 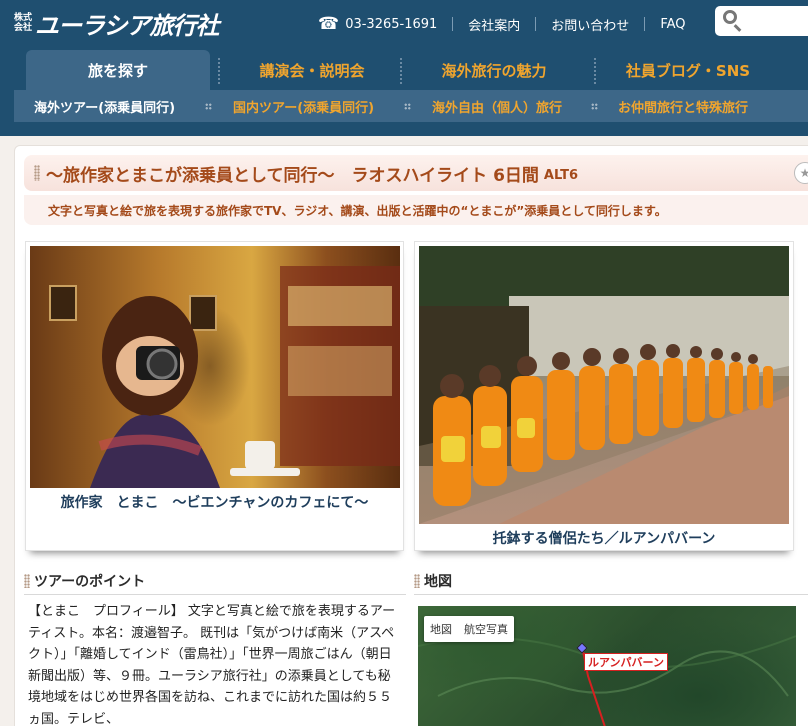 I want to click on map-type-toggle: 地図 航空写真, so click(x=469, y=629).